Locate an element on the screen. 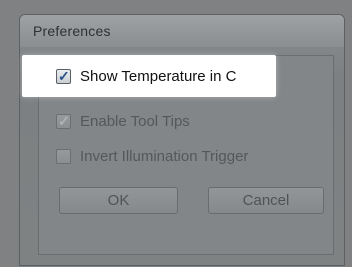  enable-tool-tips-checkbox: ✓ is located at coordinates (63, 120).